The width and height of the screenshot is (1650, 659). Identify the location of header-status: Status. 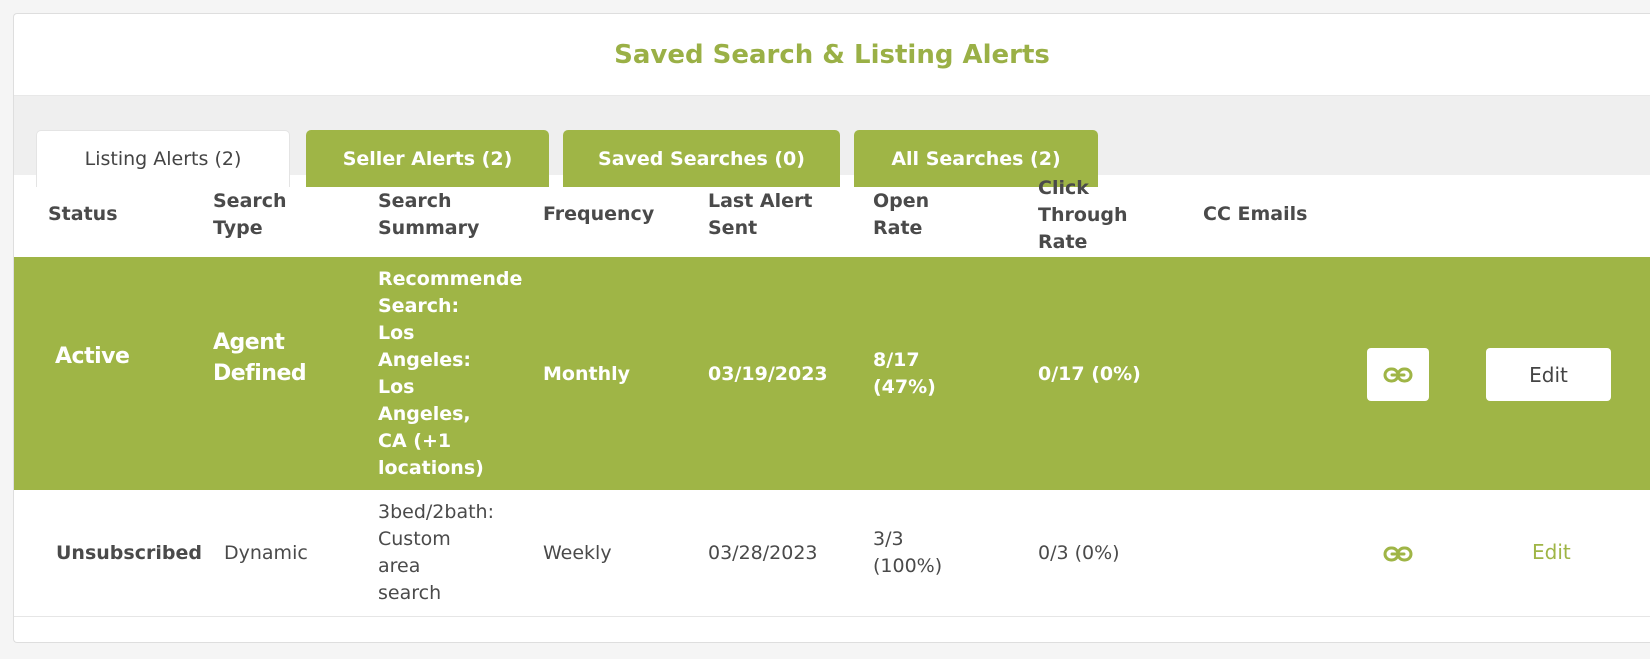
(83, 214).